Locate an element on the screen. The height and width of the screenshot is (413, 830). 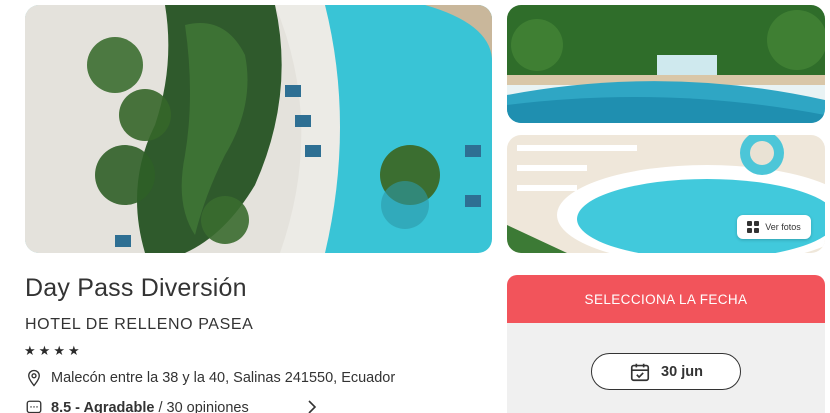
date-picker-button: 30 jun is located at coordinates (666, 371).